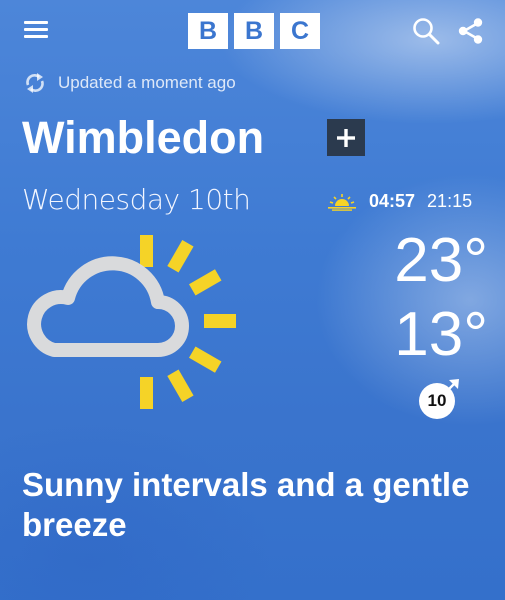 The image size is (505, 600). Describe the element at coordinates (450, 201) in the screenshot. I see `sunset-time: 21:15` at that location.